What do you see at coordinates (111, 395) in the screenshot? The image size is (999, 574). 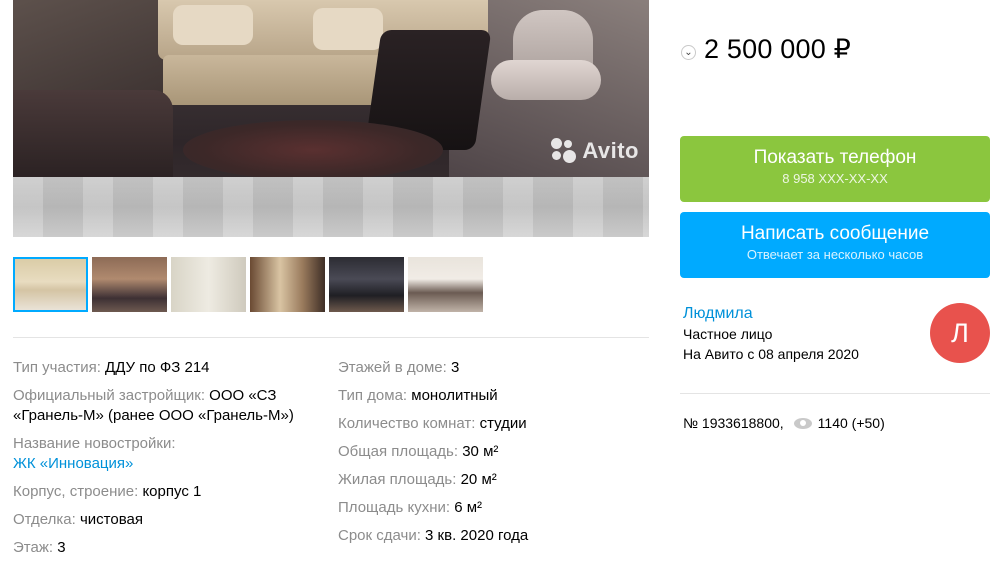 I see `param-key: Официальный застройщик:` at bounding box center [111, 395].